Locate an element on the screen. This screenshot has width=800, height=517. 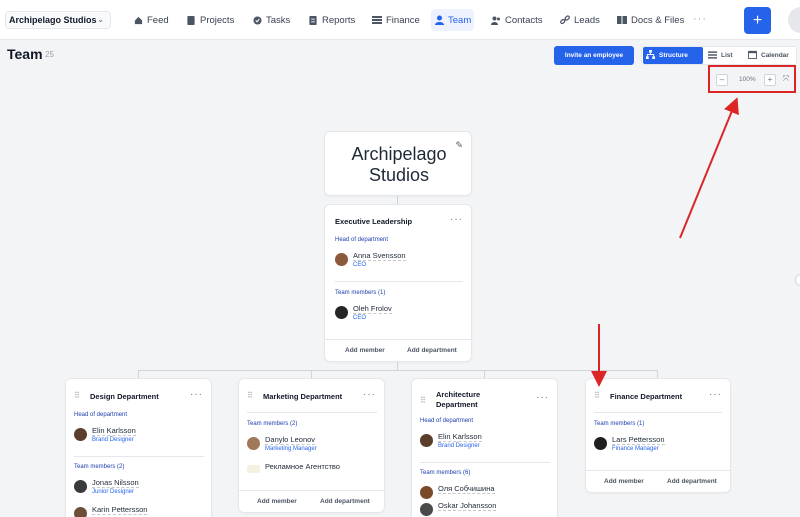
nav-label: Projects is located at coordinates (217, 20).